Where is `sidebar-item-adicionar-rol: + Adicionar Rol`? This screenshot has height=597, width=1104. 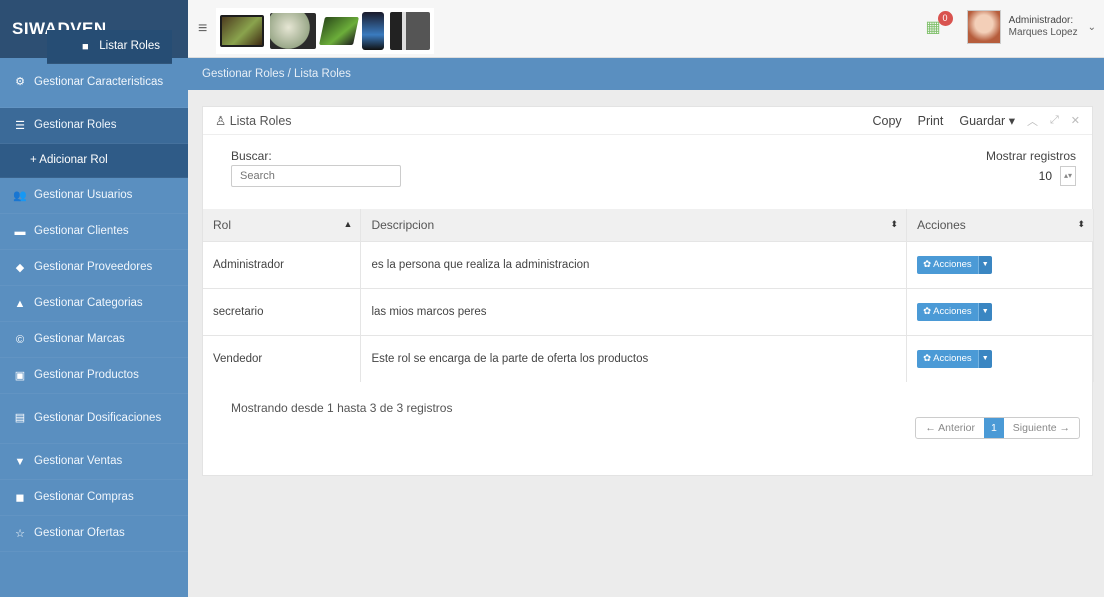
sidebar-item-adicionar-rol: + Adicionar Rol is located at coordinates (94, 161).